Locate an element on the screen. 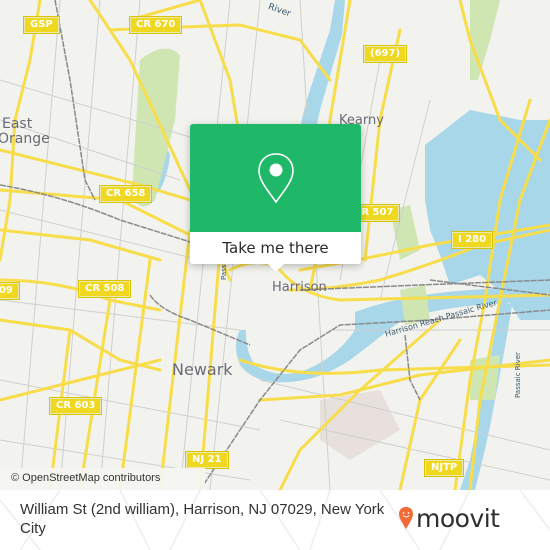  road-shield-i280: I 280 is located at coordinates (472, 240).